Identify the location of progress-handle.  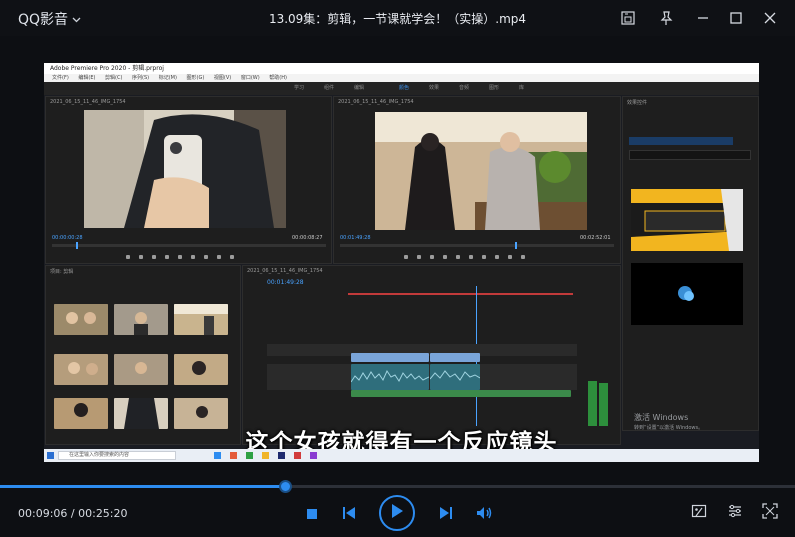
(286, 486).